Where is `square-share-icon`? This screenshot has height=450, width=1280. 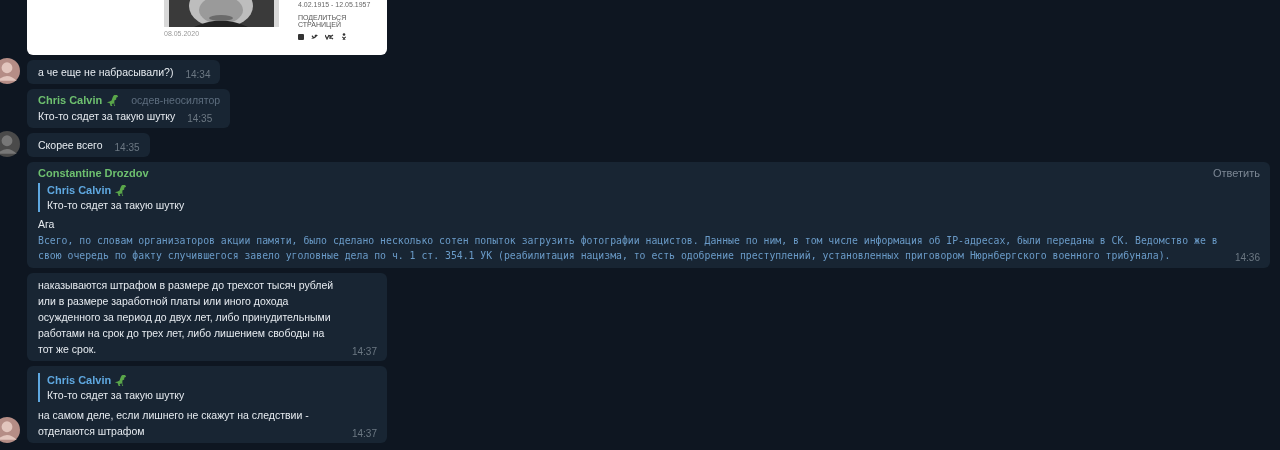
square-share-icon is located at coordinates (301, 36).